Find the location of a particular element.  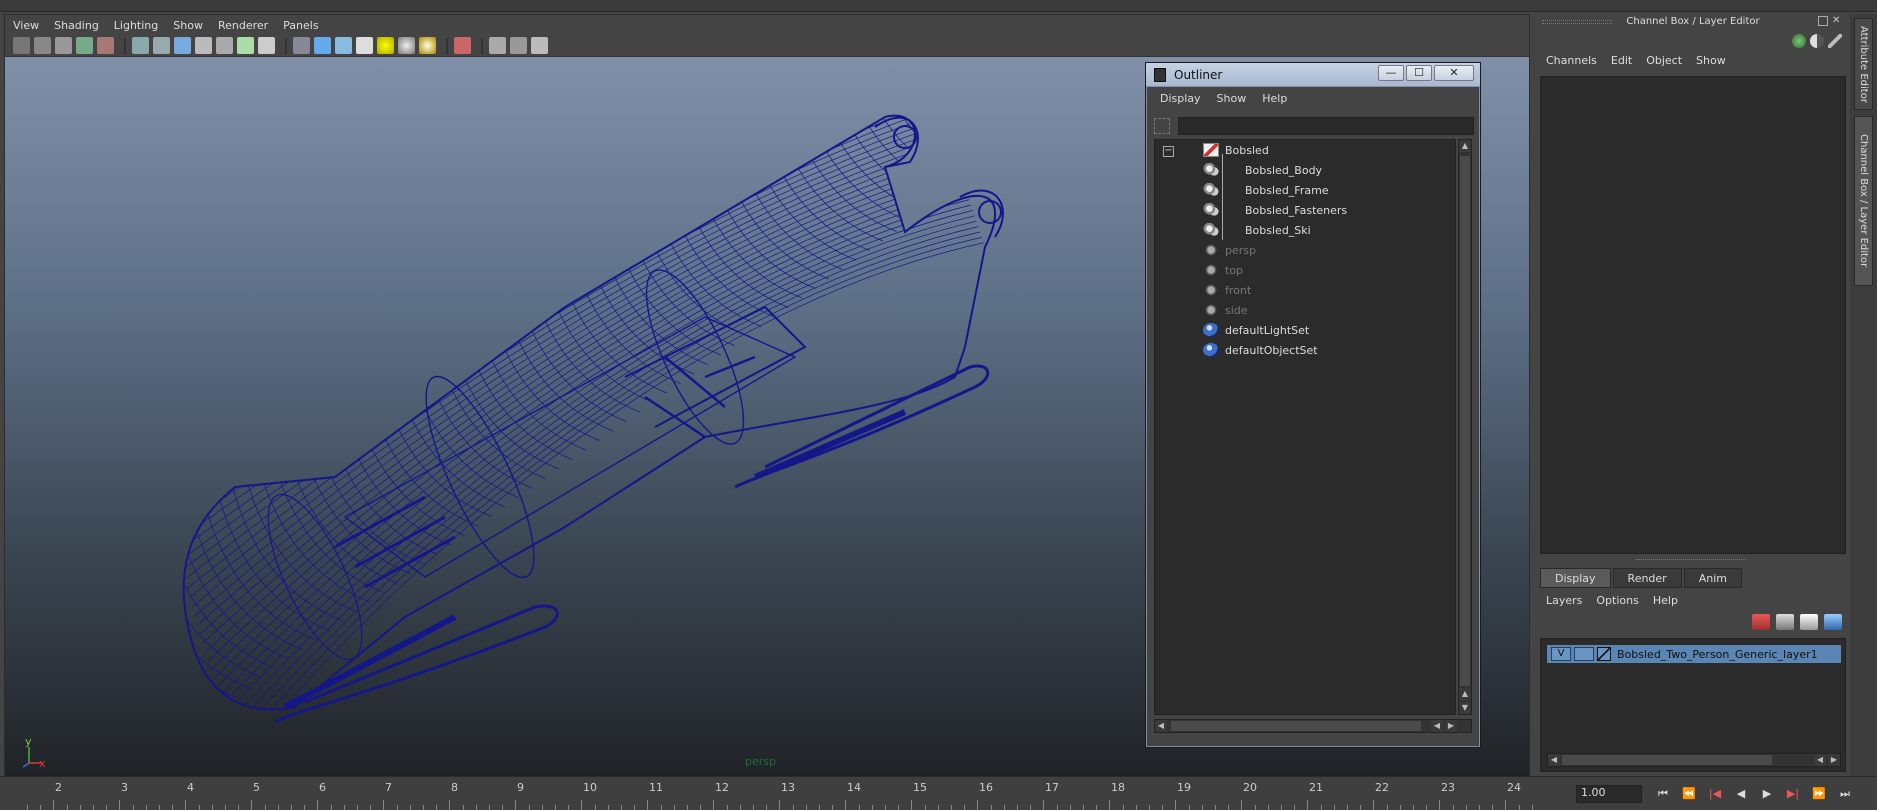

play-backwards-button: ◀ is located at coordinates (1741, 794).